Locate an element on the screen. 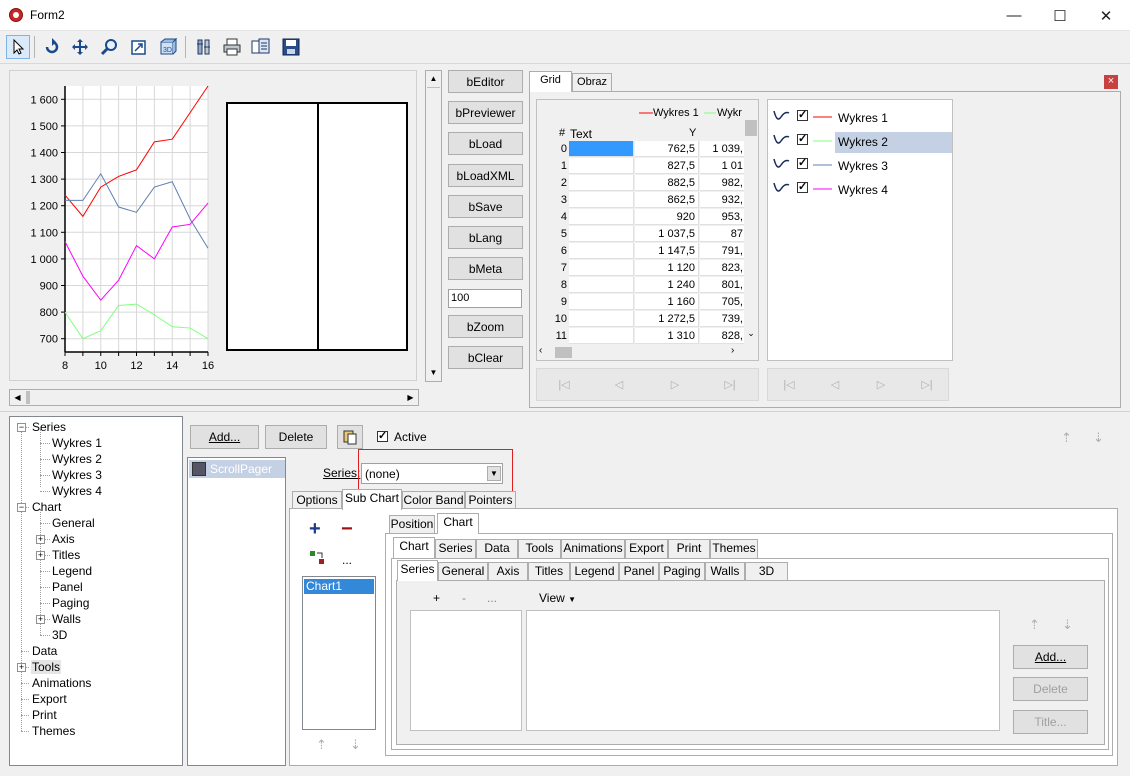 The image size is (1130, 776). charttab-chart: Chart is located at coordinates (414, 547).